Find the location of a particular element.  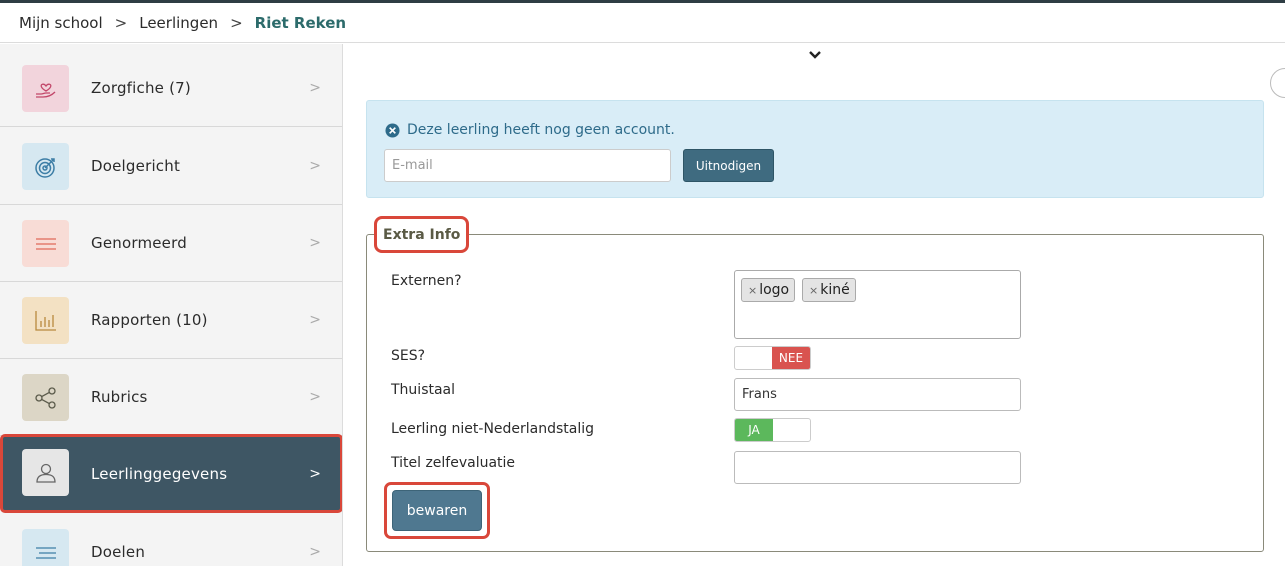

alert-message: Deze leerling heeft nog geen account. is located at coordinates (541, 130).